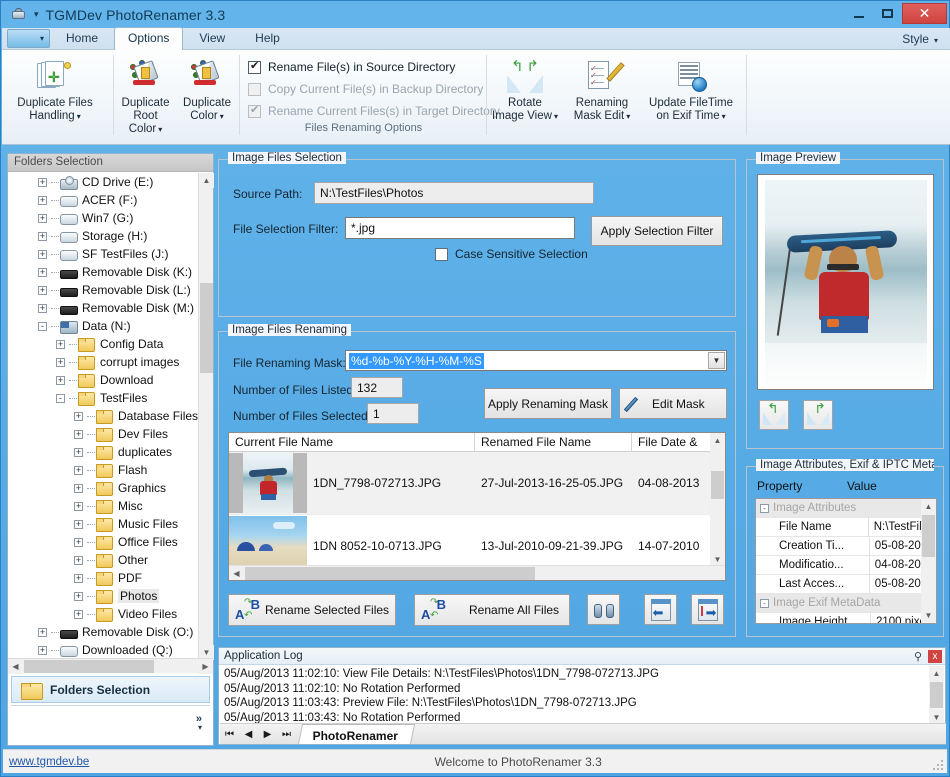 The image size is (950, 777). I want to click on scroll-right-arrow: ▶, so click(205, 666).